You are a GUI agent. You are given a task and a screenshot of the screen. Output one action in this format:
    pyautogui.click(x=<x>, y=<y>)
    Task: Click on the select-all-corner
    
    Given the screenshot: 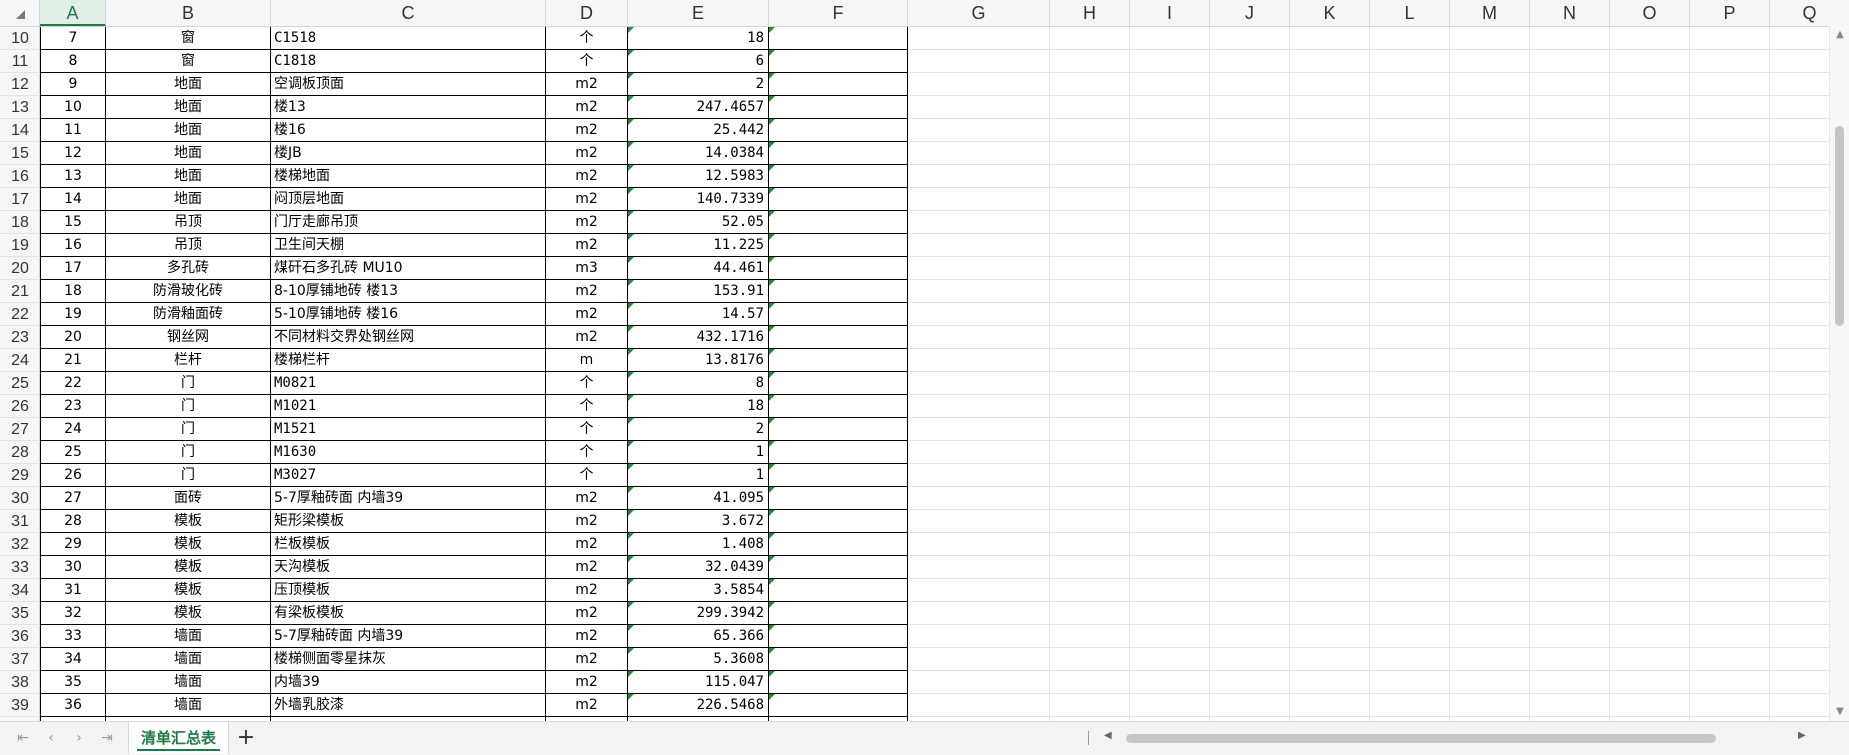 What is the action you would take?
    pyautogui.click(x=20, y=13)
    